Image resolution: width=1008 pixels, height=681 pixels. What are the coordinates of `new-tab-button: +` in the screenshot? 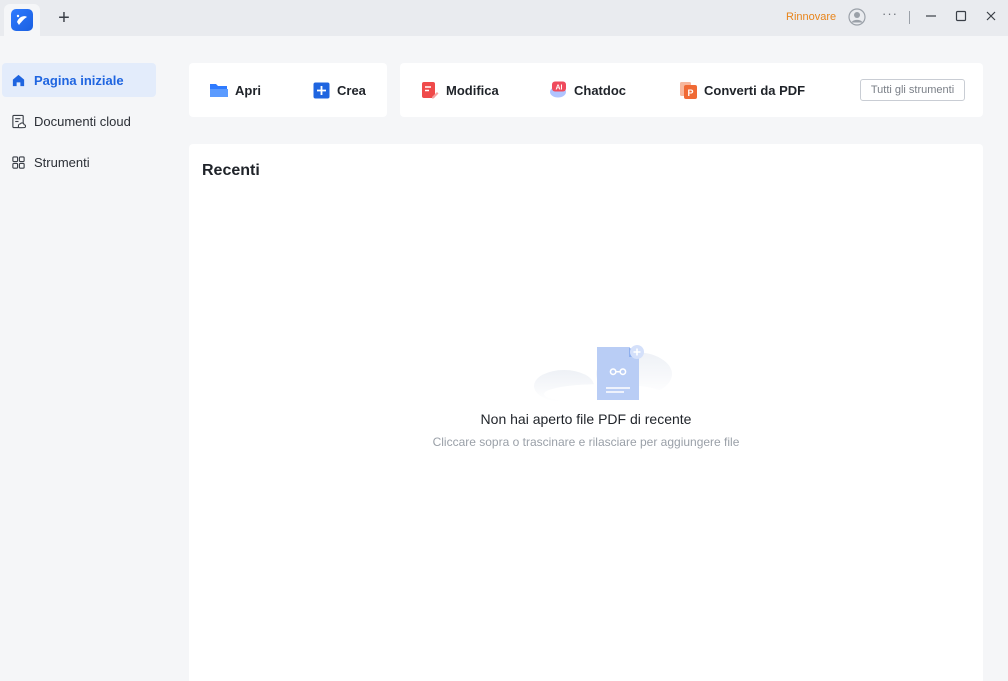 It's located at (64, 18).